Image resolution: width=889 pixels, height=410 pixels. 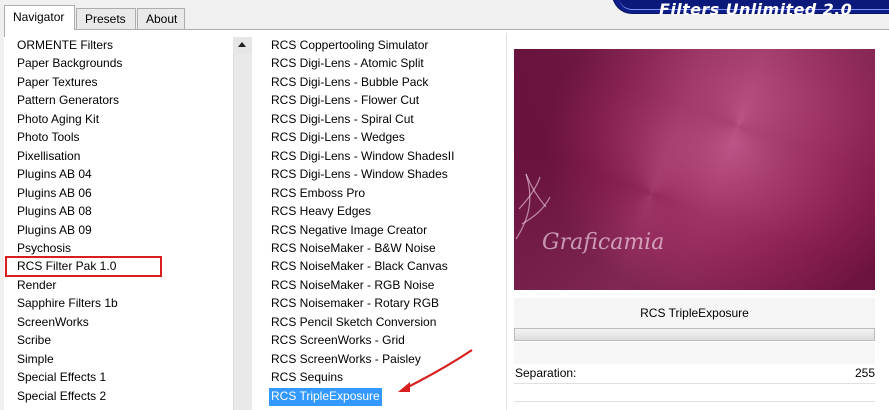 What do you see at coordinates (54, 212) in the screenshot?
I see `list-item: Plugins AB 08` at bounding box center [54, 212].